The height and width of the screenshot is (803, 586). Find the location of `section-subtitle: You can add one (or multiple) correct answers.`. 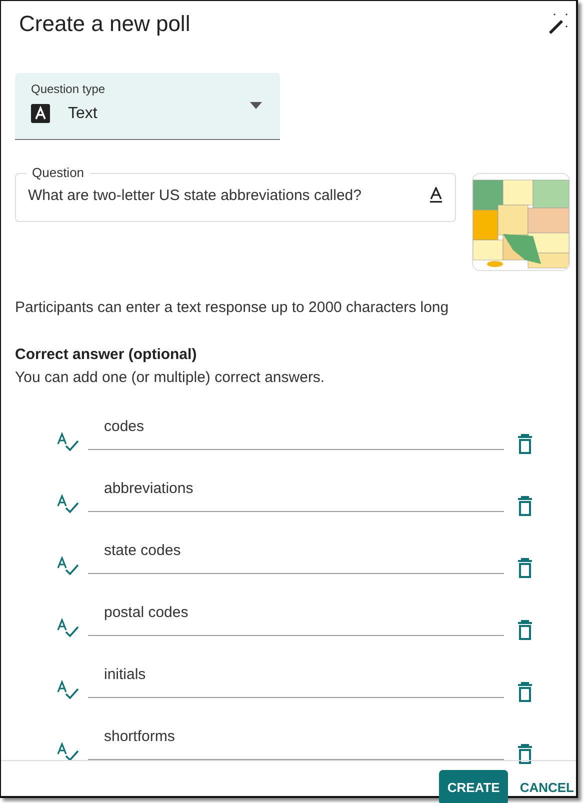

section-subtitle: You can add one (or multiple) correct answers. is located at coordinates (170, 377).